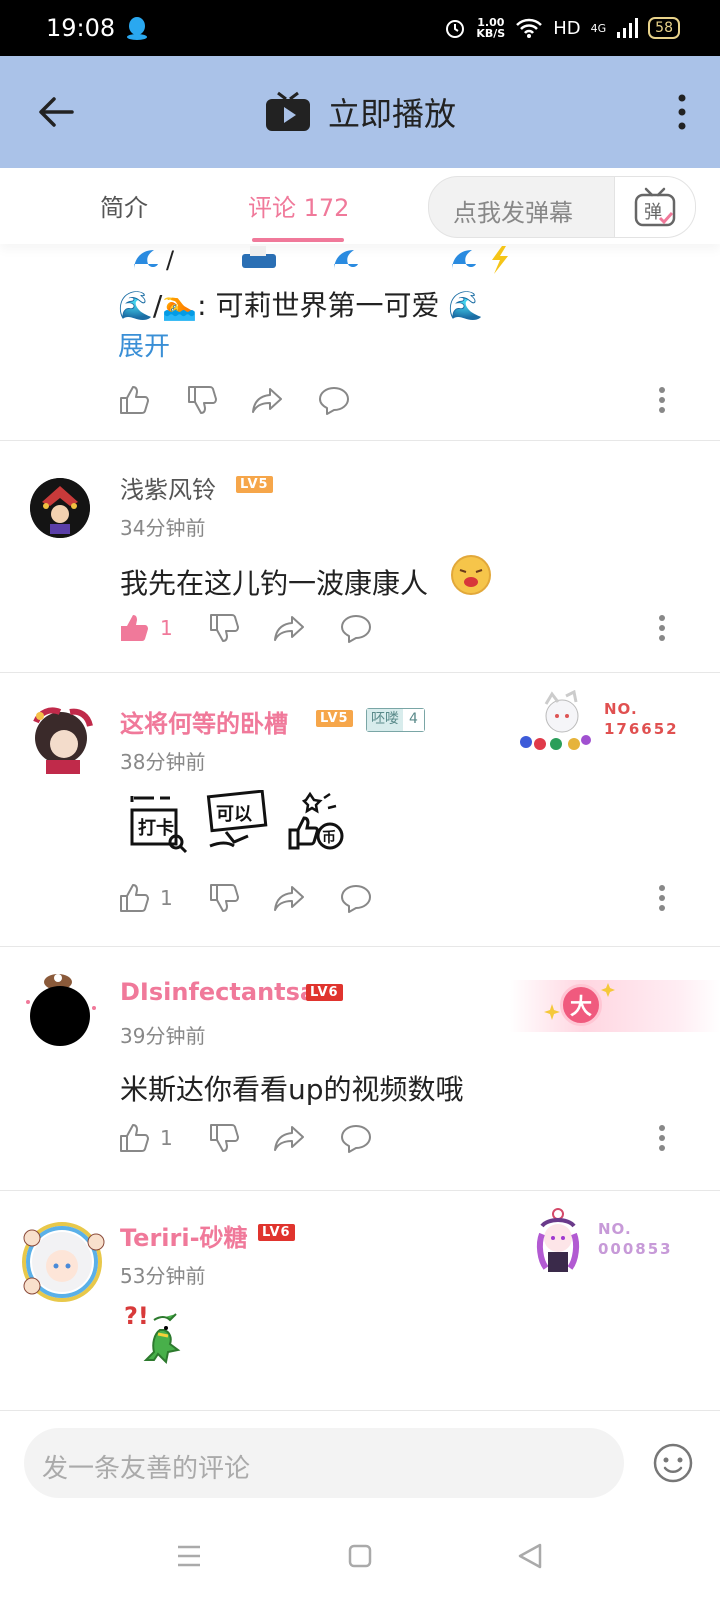  Describe the element at coordinates (316, 820) in the screenshot. I see `sticker-coin: 币` at that location.